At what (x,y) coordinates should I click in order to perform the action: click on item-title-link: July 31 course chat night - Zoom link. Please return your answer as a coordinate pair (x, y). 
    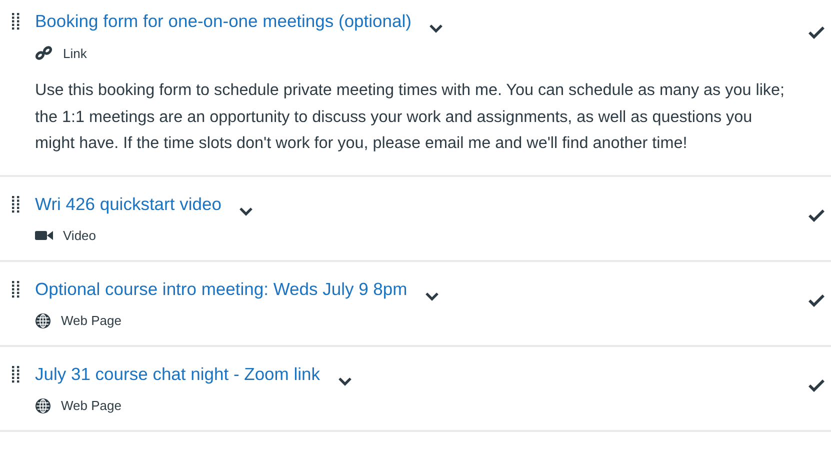
    Looking at the image, I should click on (177, 374).